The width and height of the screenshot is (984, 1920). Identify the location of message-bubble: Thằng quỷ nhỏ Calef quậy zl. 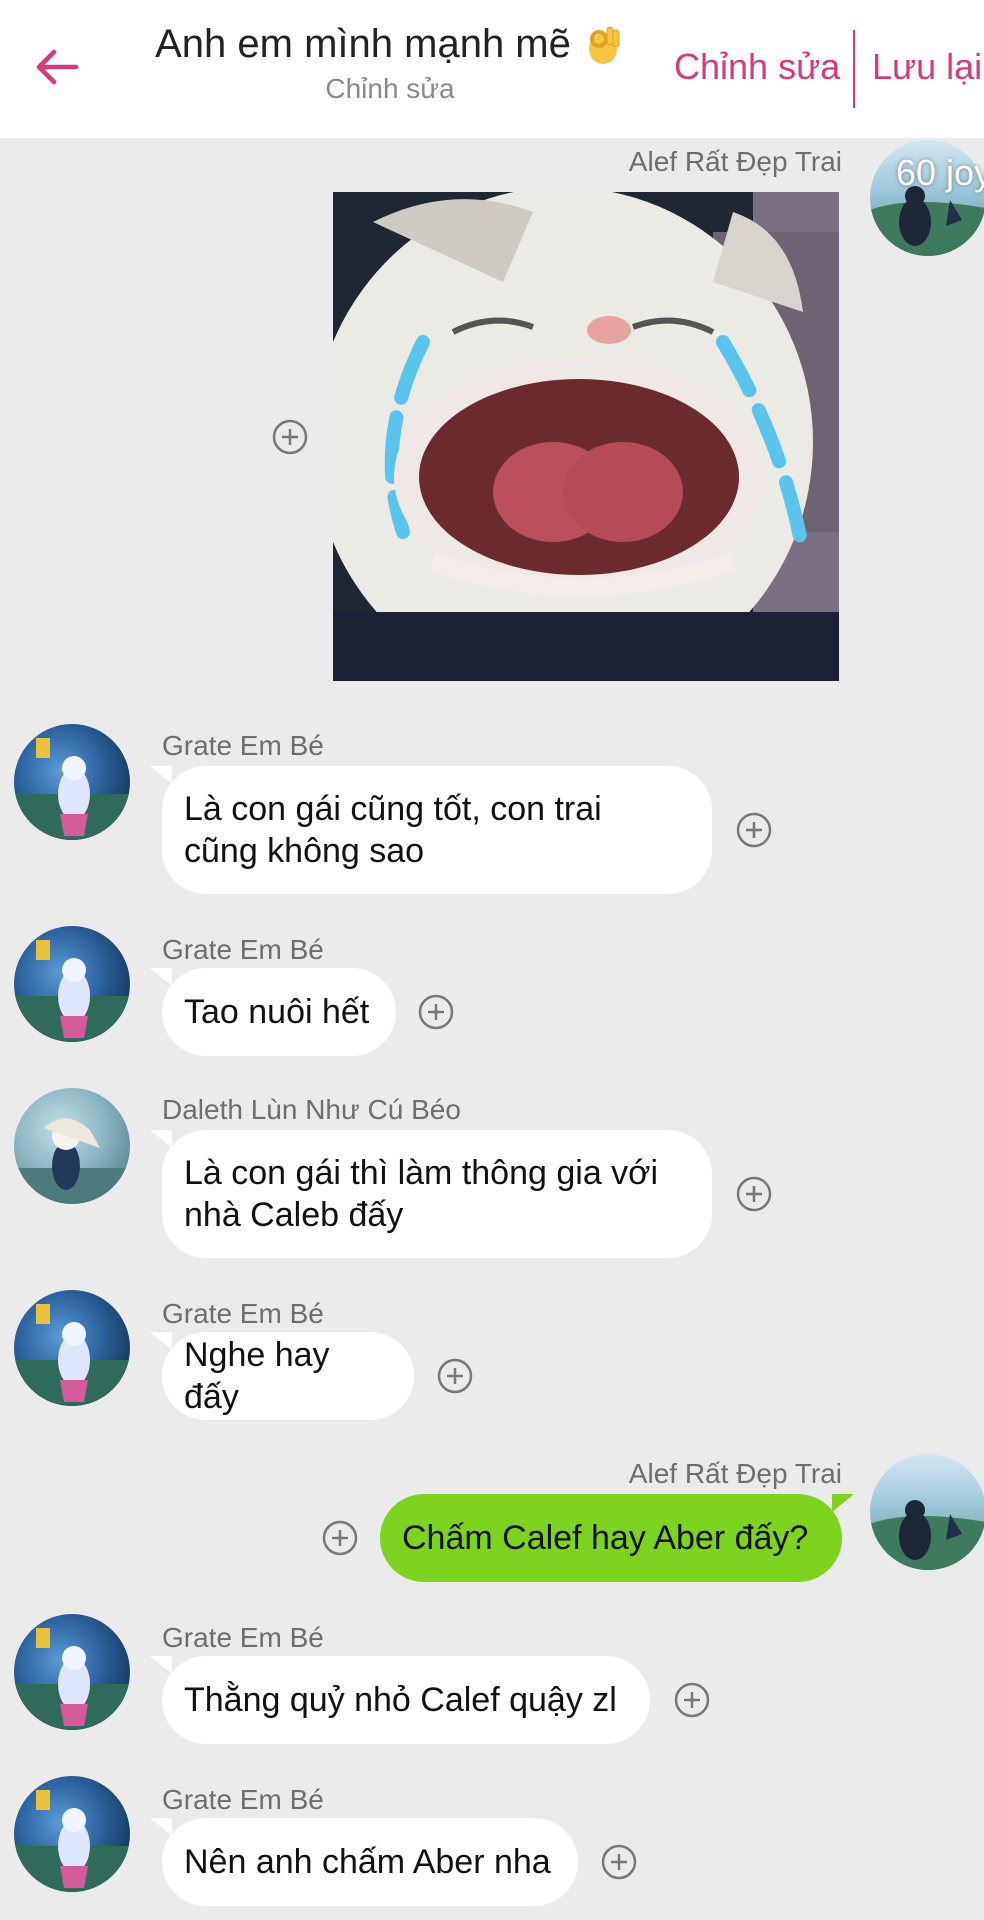
(406, 1700).